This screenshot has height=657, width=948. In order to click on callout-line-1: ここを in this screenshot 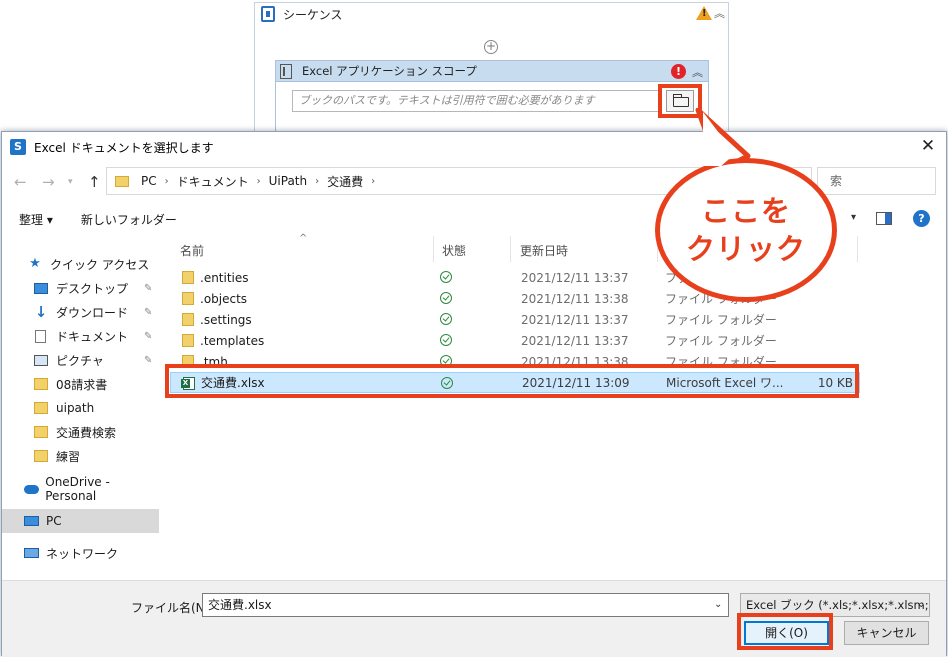, I will do `click(745, 211)`.